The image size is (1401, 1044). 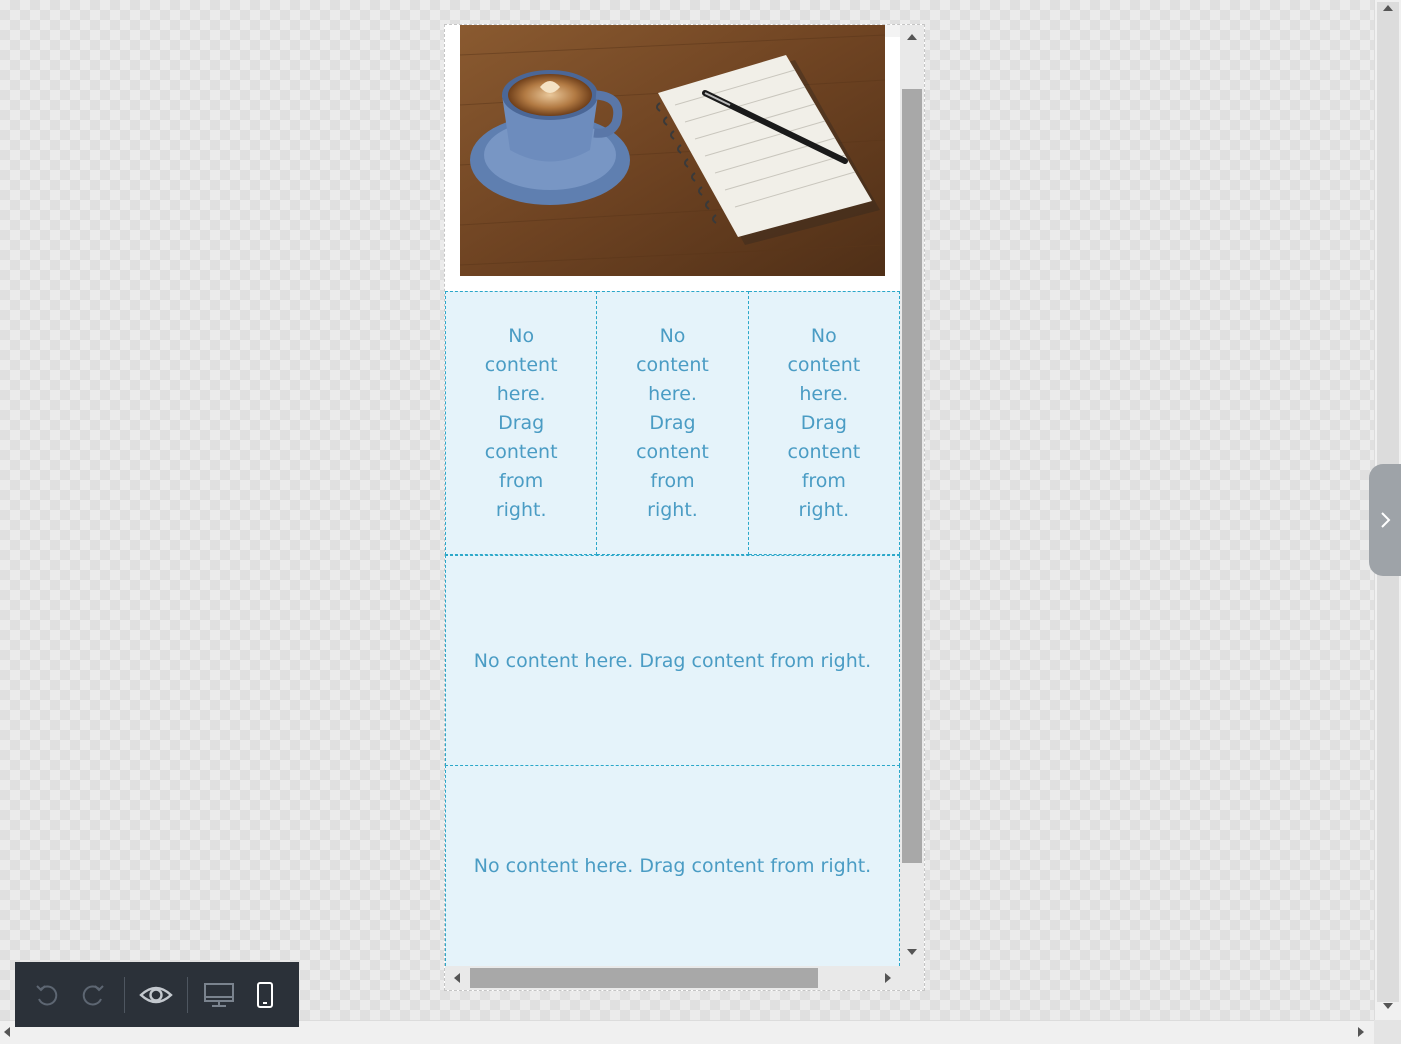 What do you see at coordinates (912, 37) in the screenshot?
I see `preview-scroll-up-arrow` at bounding box center [912, 37].